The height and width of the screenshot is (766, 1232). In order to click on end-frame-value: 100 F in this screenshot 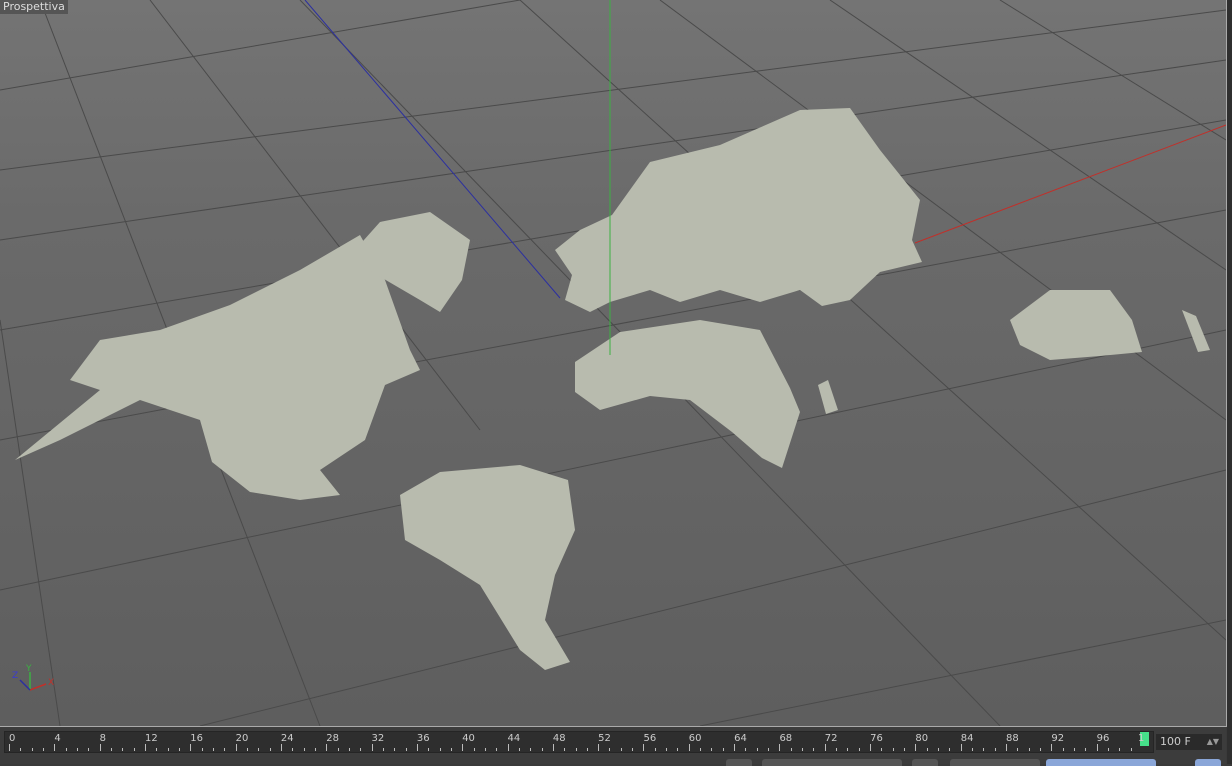, I will do `click(1175, 741)`.